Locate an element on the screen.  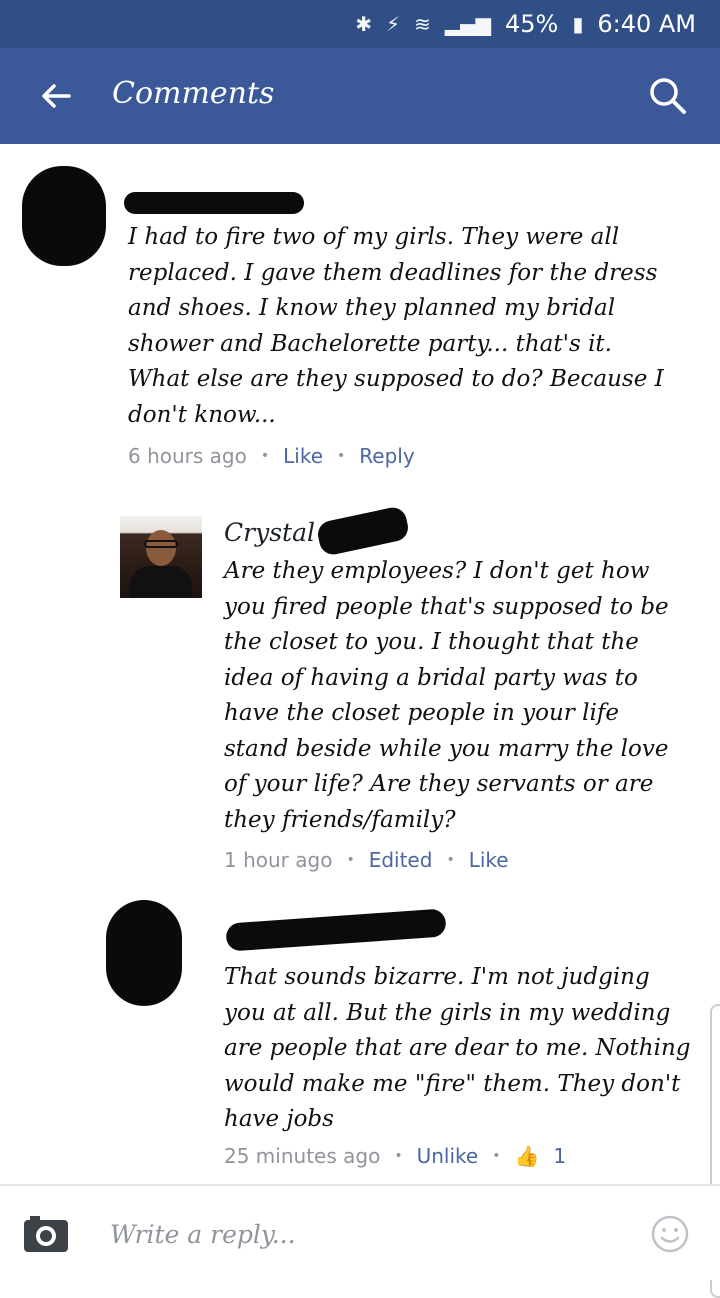
comment-meta: 1 hour ago • Edited • Like is located at coordinates (366, 860).